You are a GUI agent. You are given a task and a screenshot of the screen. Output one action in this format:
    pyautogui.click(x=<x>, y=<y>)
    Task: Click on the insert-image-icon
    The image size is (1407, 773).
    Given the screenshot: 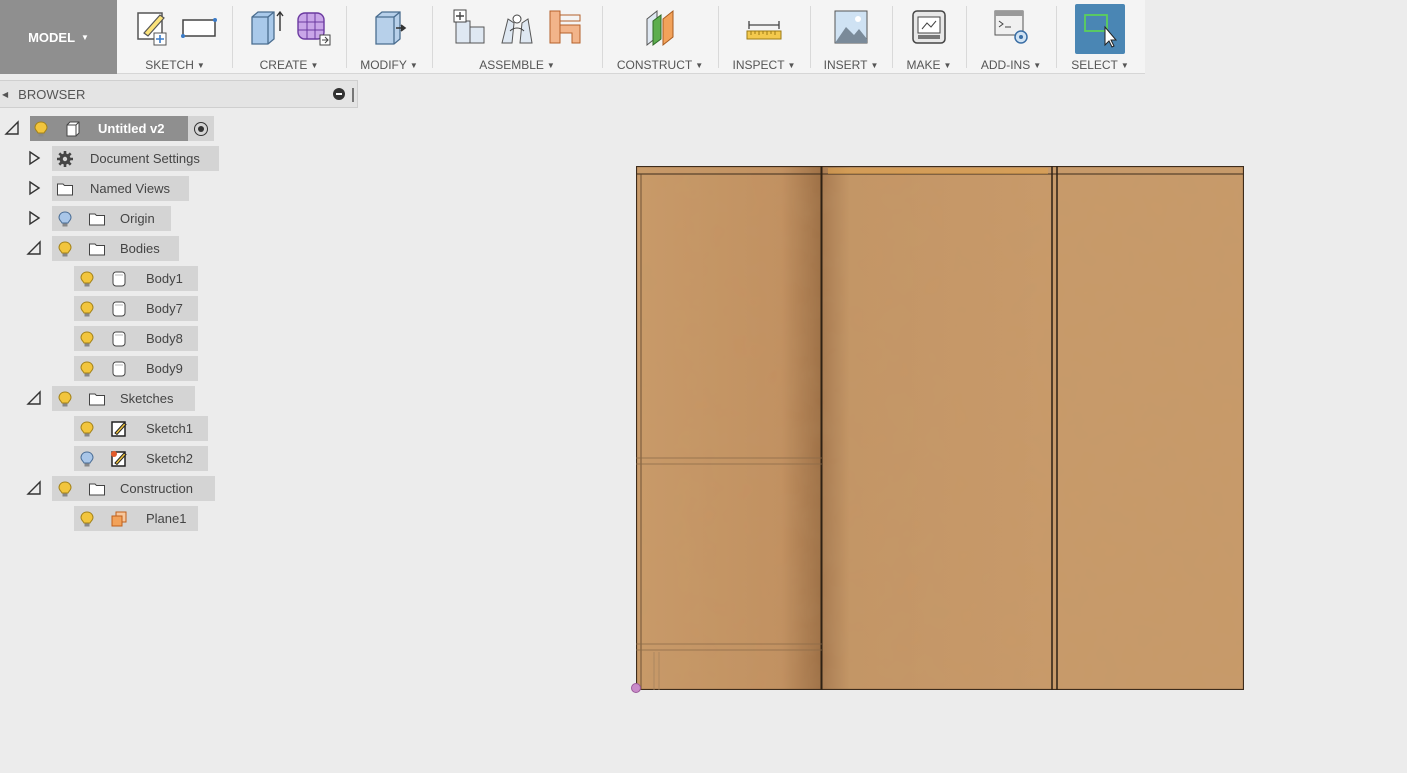 What is the action you would take?
    pyautogui.click(x=851, y=27)
    